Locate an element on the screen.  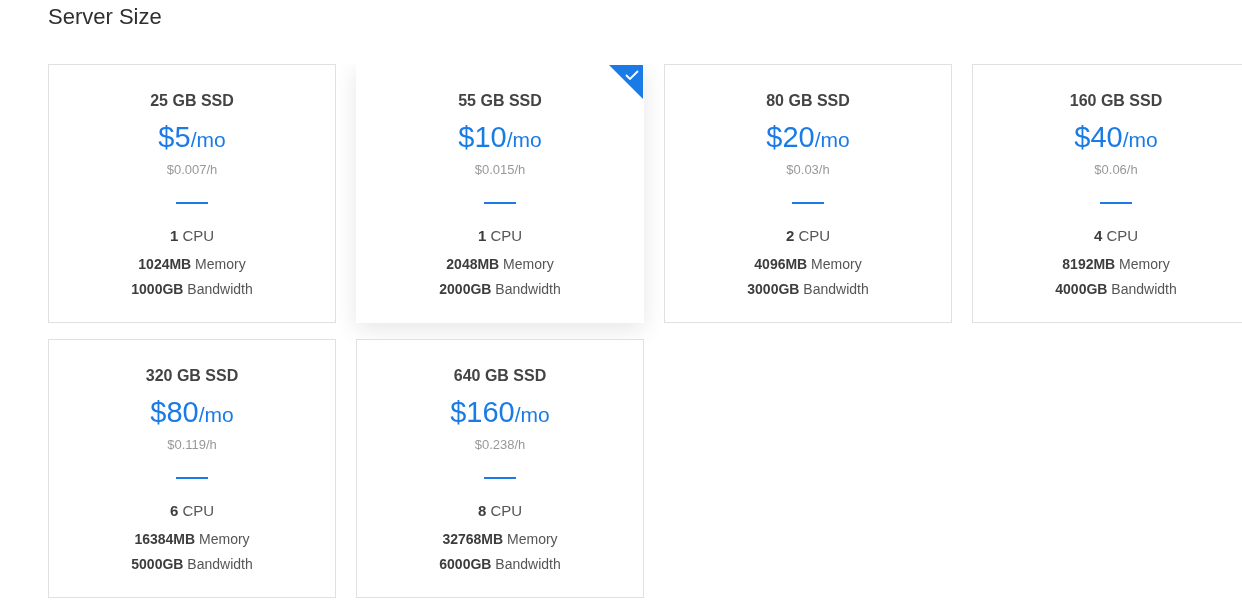
section-heading: Server Size is located at coordinates (105, 17).